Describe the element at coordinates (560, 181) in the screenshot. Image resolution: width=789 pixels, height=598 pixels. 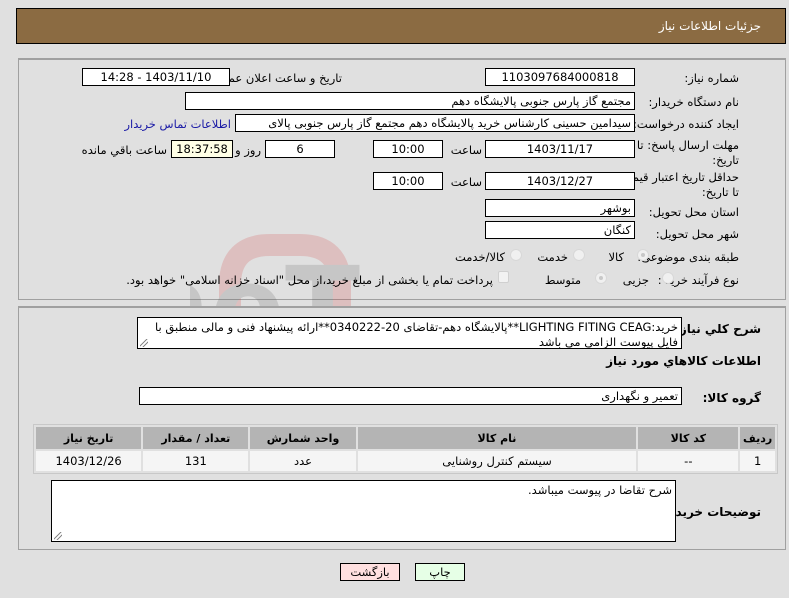
I see `price-validity-date: 1403/12/27` at that location.